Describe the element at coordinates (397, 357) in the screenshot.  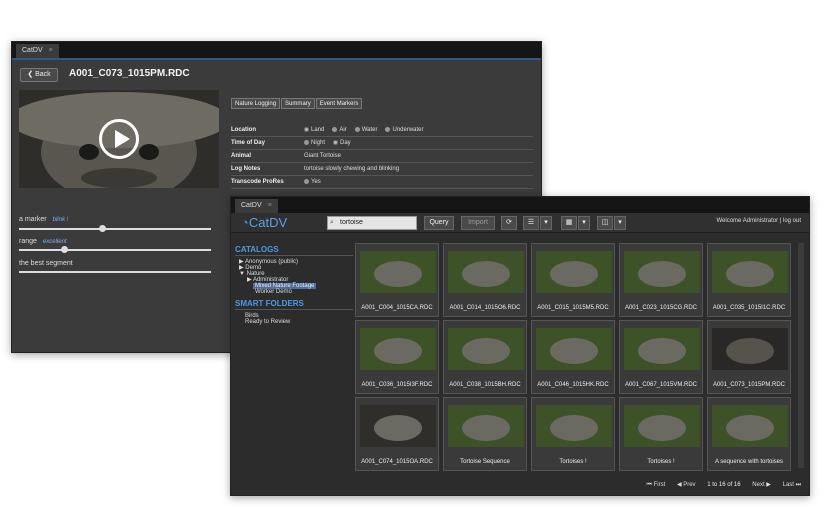
I see `clip-tile: A001_C036_1015I3F.RDC` at that location.